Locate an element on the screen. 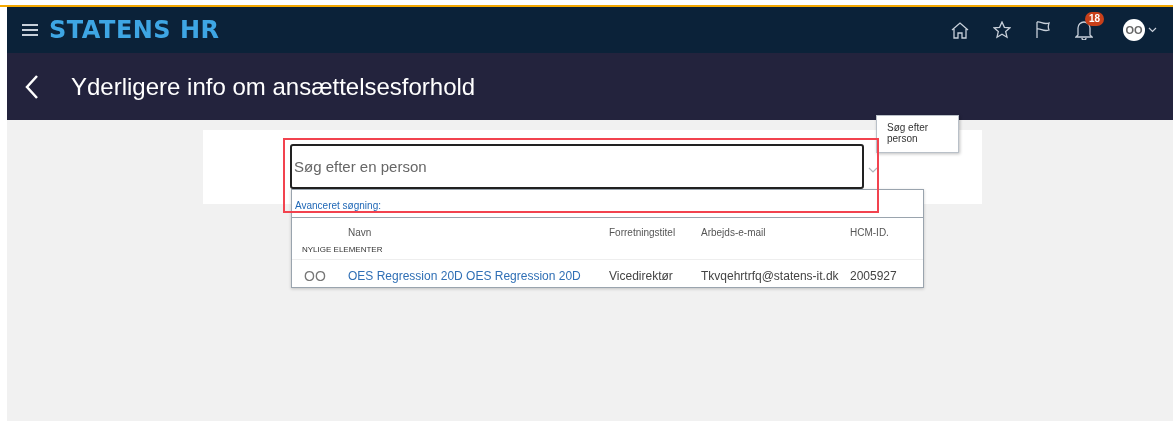  person-initials: OO is located at coordinates (315, 276).